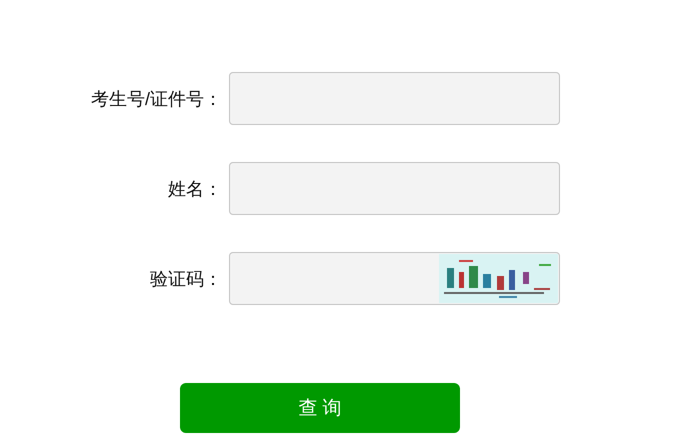 This screenshot has height=445, width=696. Describe the element at coordinates (320, 408) in the screenshot. I see `query-button: 查 询` at that location.